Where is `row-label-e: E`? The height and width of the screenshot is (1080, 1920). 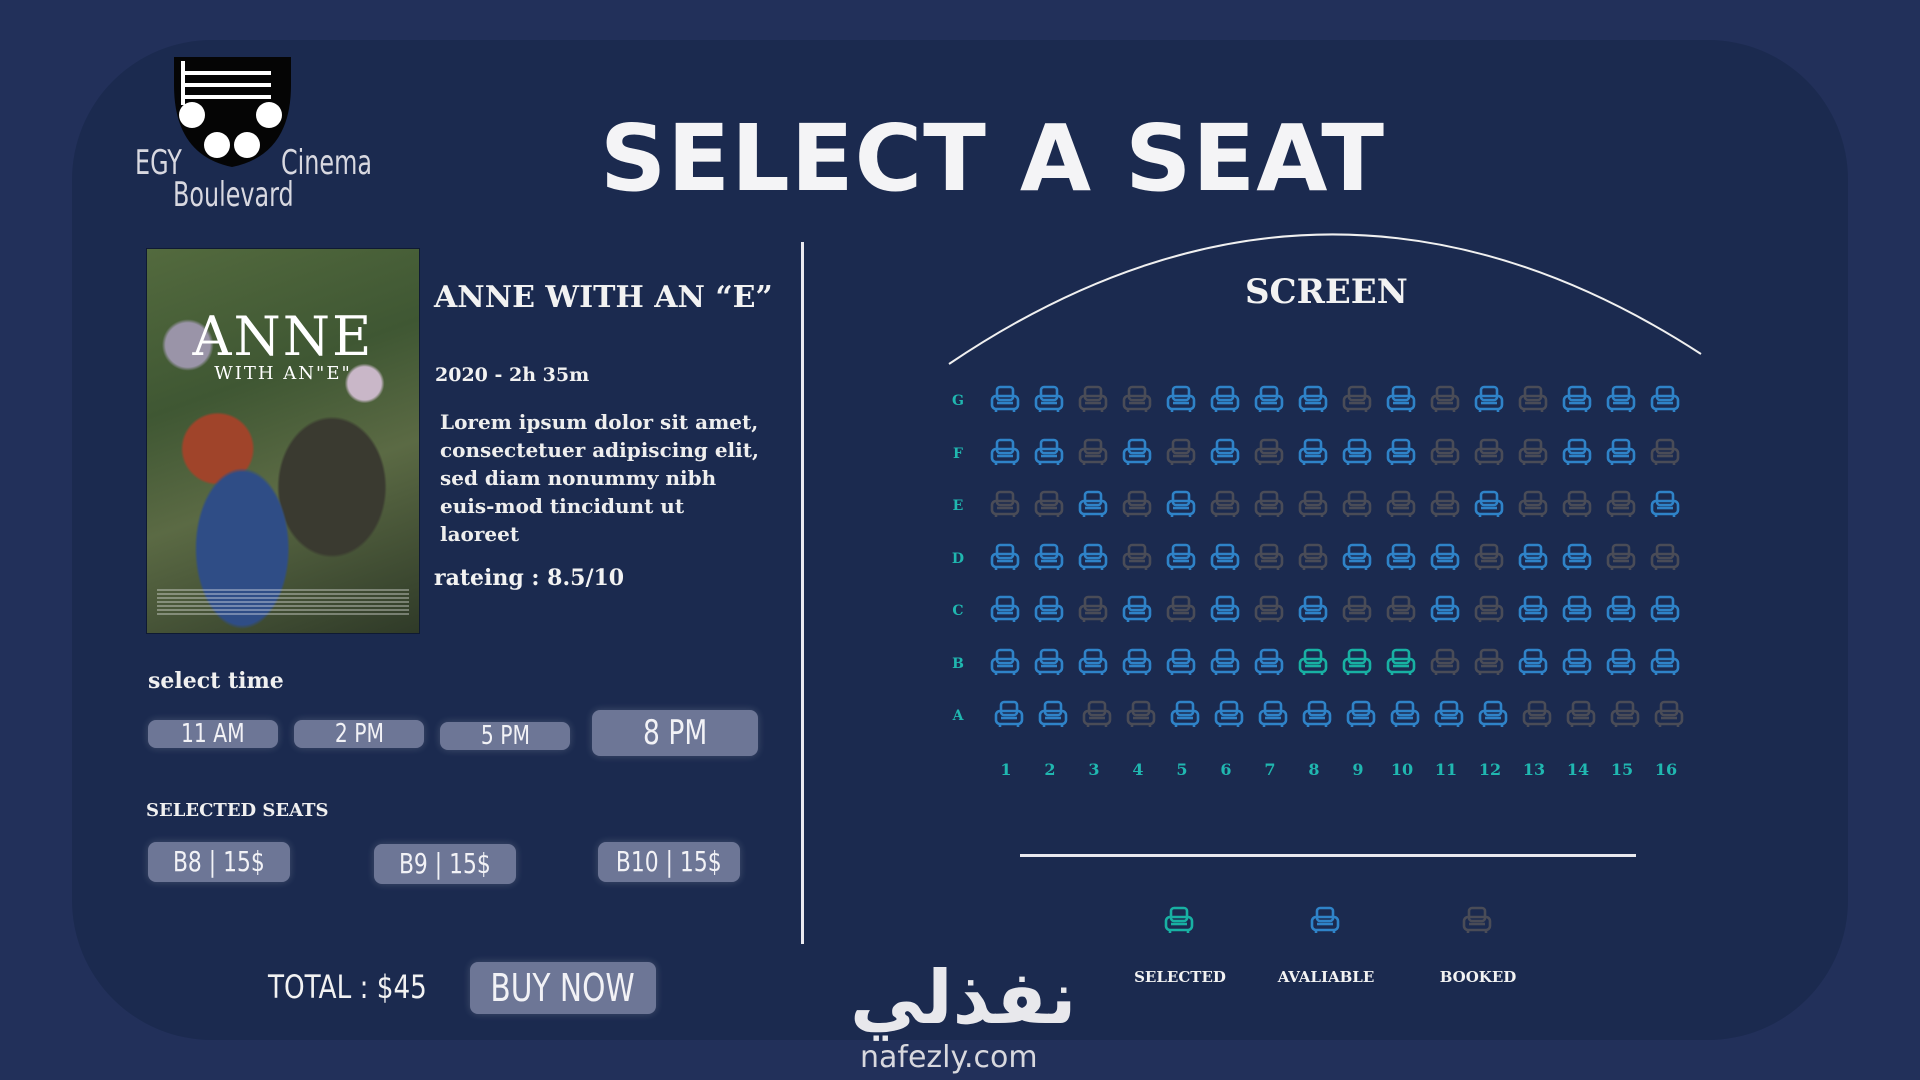 row-label-e: E is located at coordinates (958, 506).